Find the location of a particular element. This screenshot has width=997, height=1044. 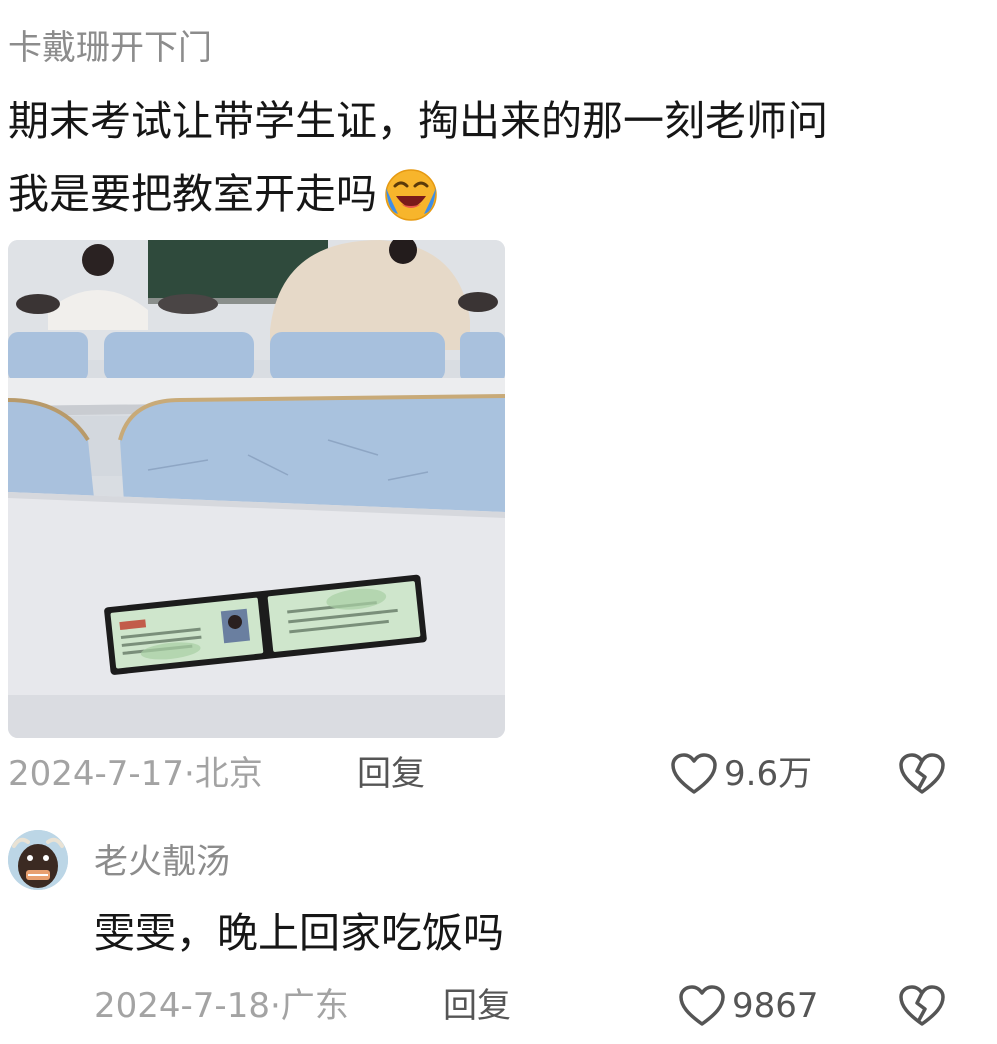

comment-location: 北京 is located at coordinates (228, 774).